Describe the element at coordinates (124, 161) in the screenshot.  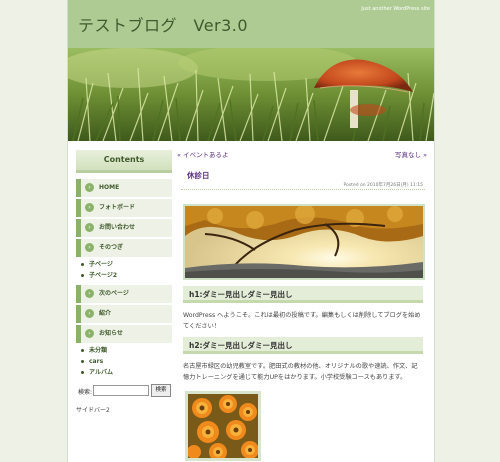
I see `sidebar-heading: Contents` at that location.